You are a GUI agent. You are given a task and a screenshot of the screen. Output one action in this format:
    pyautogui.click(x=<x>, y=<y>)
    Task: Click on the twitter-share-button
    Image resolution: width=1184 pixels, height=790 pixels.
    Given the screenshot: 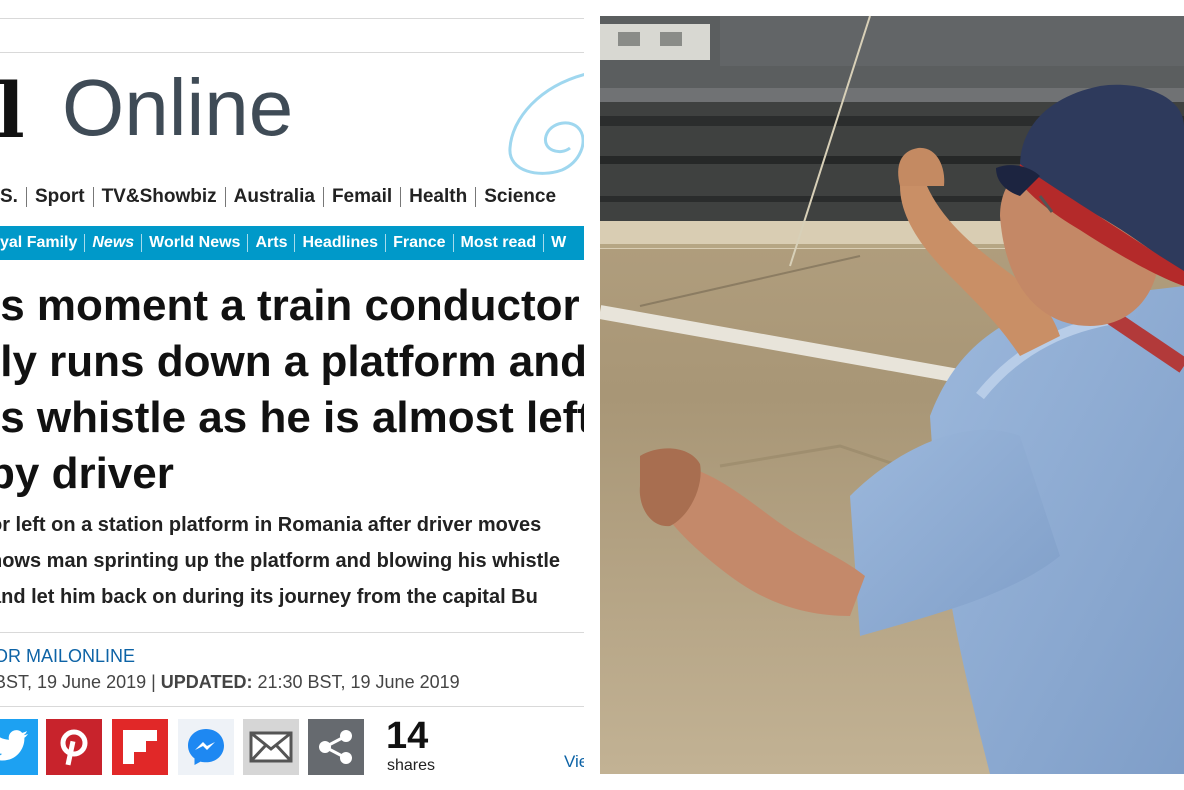 What is the action you would take?
    pyautogui.click(x=19, y=747)
    